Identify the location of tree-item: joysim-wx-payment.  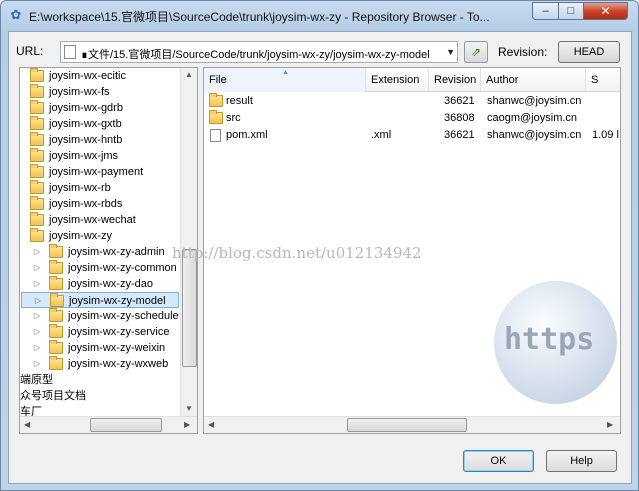
(108, 172).